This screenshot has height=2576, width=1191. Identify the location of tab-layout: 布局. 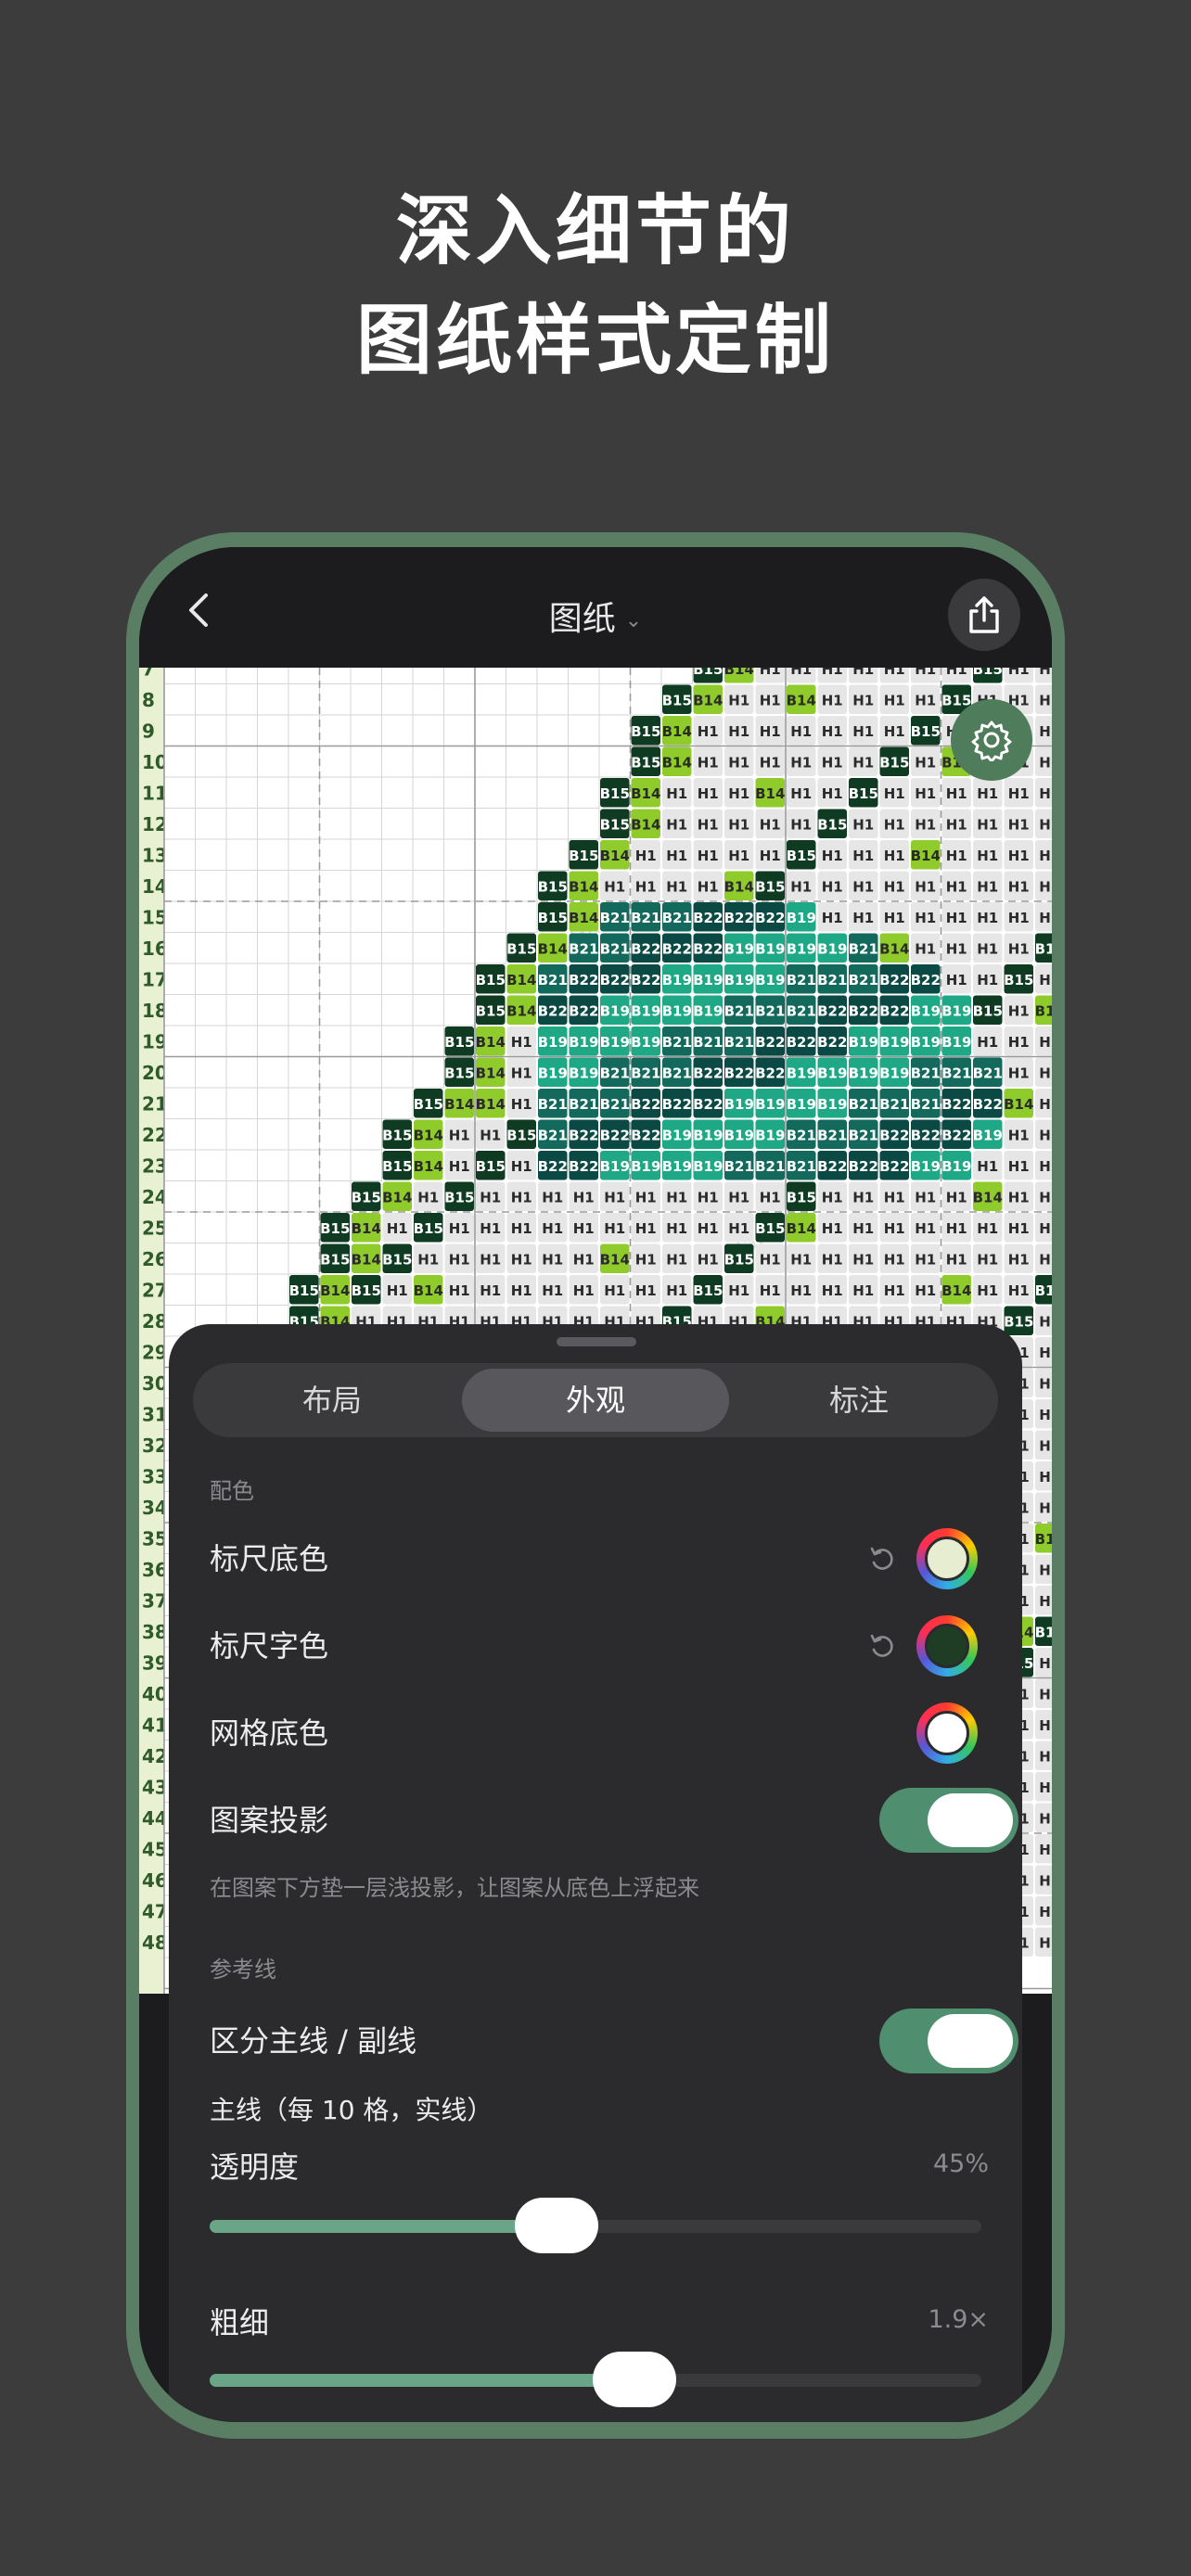
(332, 1400).